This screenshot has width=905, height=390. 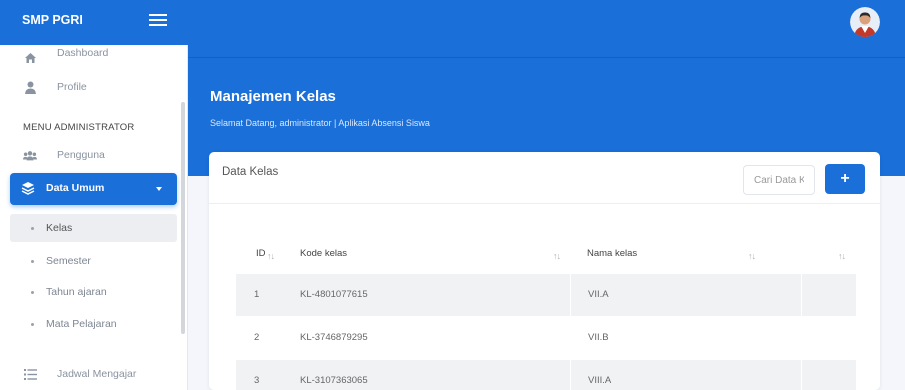 I want to click on sidebar-item-label: Pengguna, so click(x=81, y=155).